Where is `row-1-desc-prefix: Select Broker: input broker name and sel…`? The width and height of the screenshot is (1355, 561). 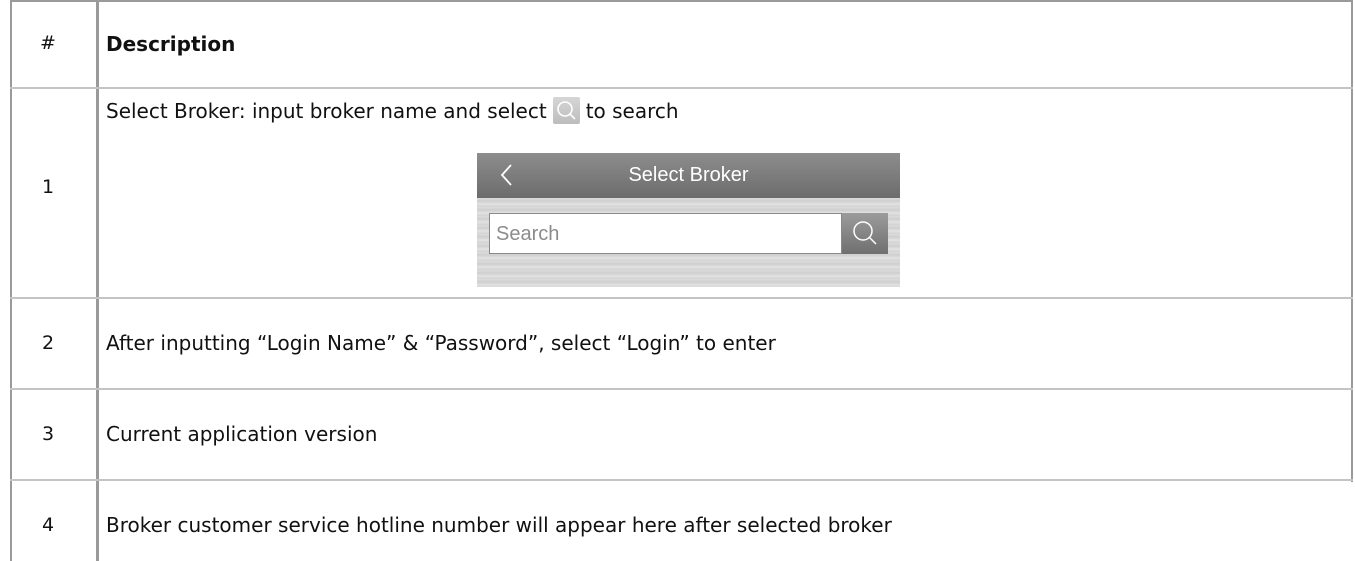 row-1-desc-prefix: Select Broker: input broker name and sel… is located at coordinates (326, 111).